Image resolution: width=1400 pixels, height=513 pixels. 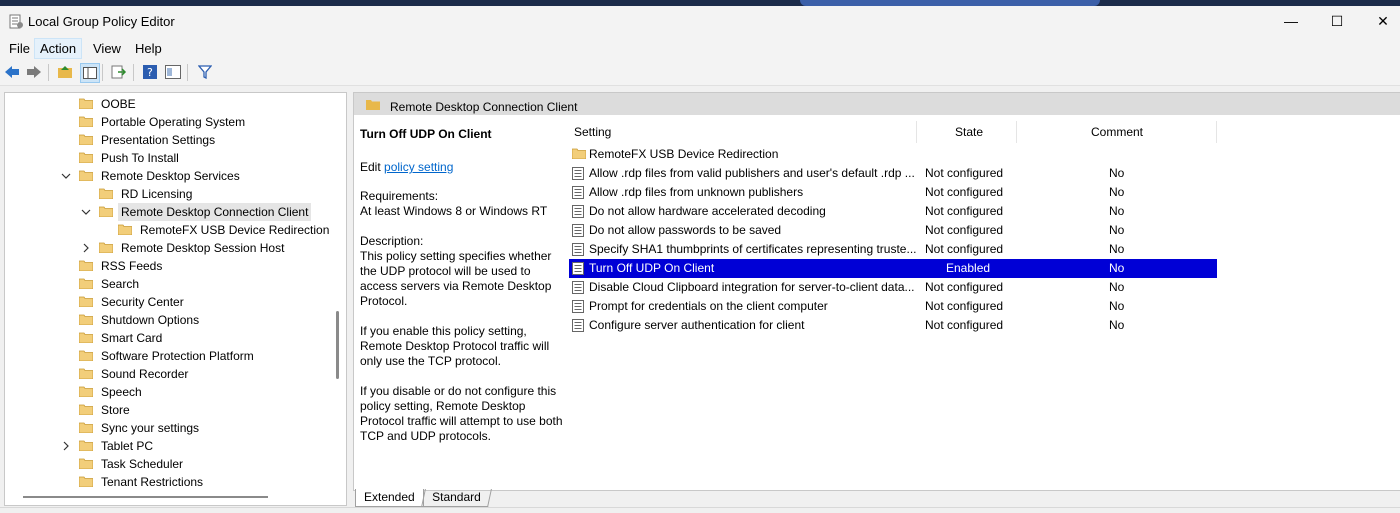 I want to click on filter-icon, so click(x=205, y=72).